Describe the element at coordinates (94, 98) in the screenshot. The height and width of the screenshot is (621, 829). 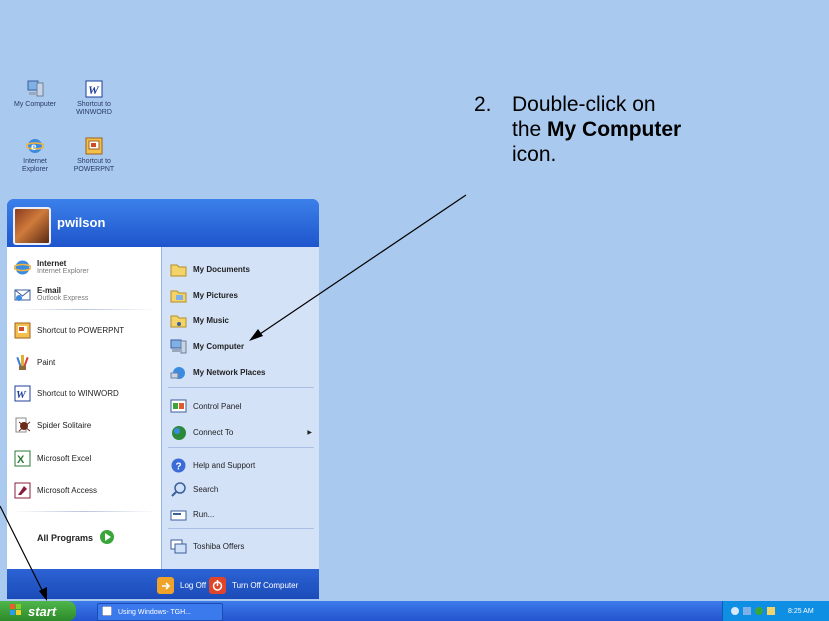
I see `desktop-icon-winword: W Shortcut to WINWORD` at that location.